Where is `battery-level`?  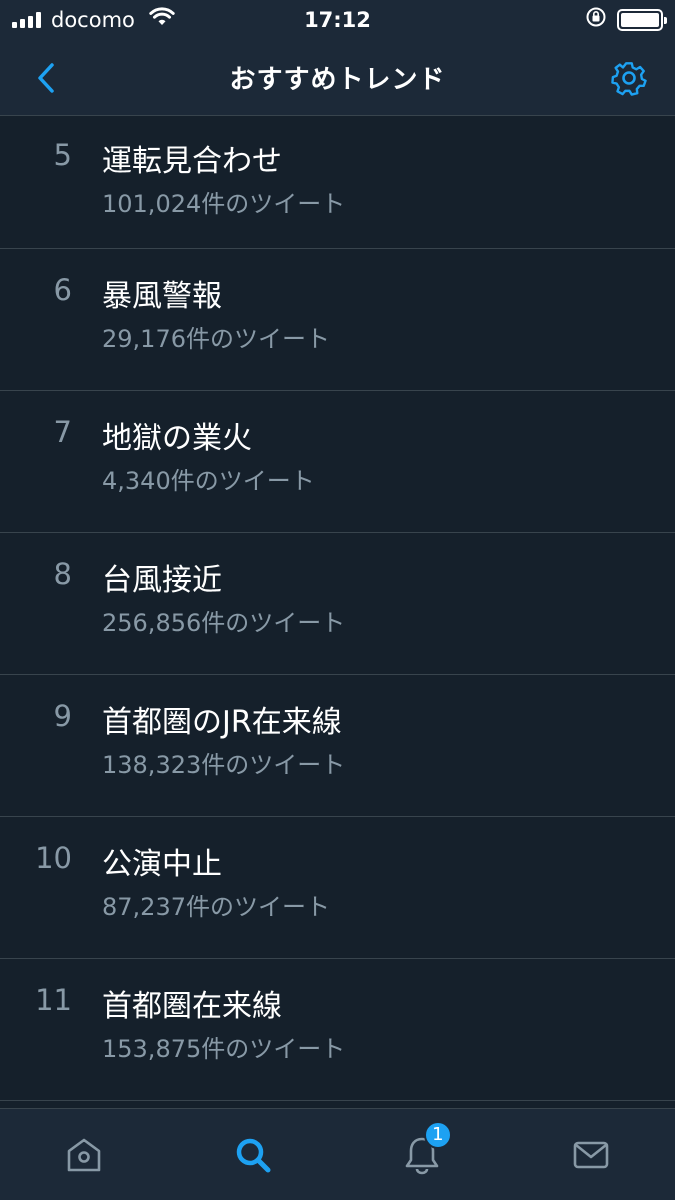 battery-level is located at coordinates (639, 20).